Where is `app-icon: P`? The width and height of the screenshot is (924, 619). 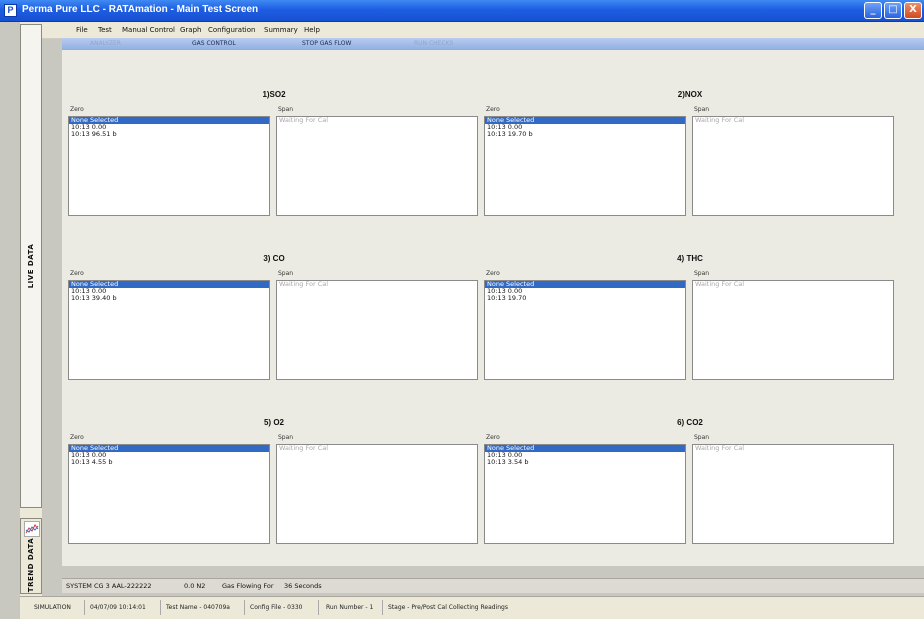
app-icon: P is located at coordinates (10, 10).